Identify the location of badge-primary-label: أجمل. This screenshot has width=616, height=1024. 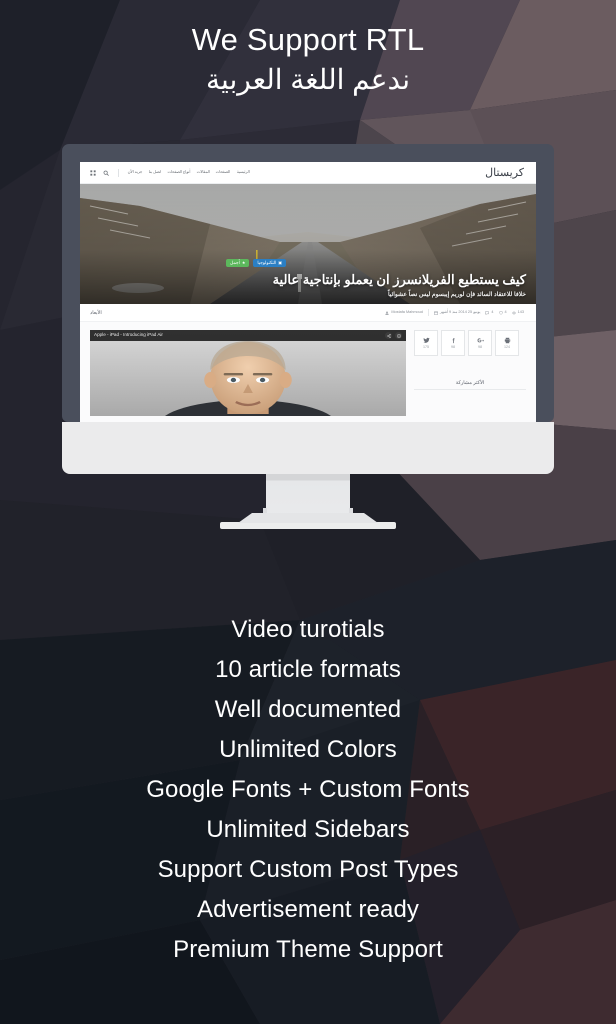
(235, 262).